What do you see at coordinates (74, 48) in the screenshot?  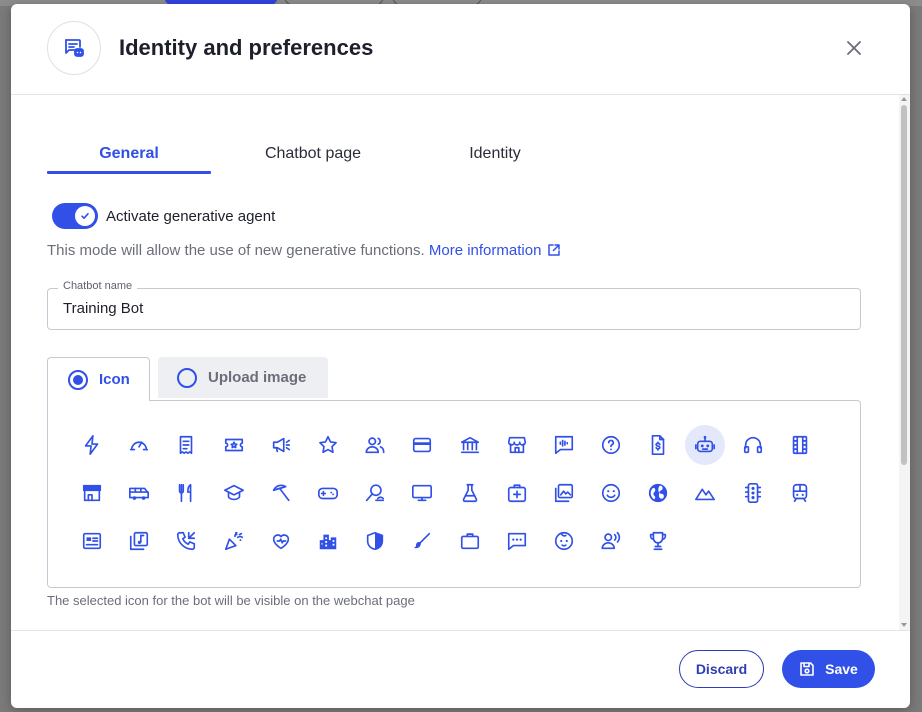 I see `chat-bot-icon` at bounding box center [74, 48].